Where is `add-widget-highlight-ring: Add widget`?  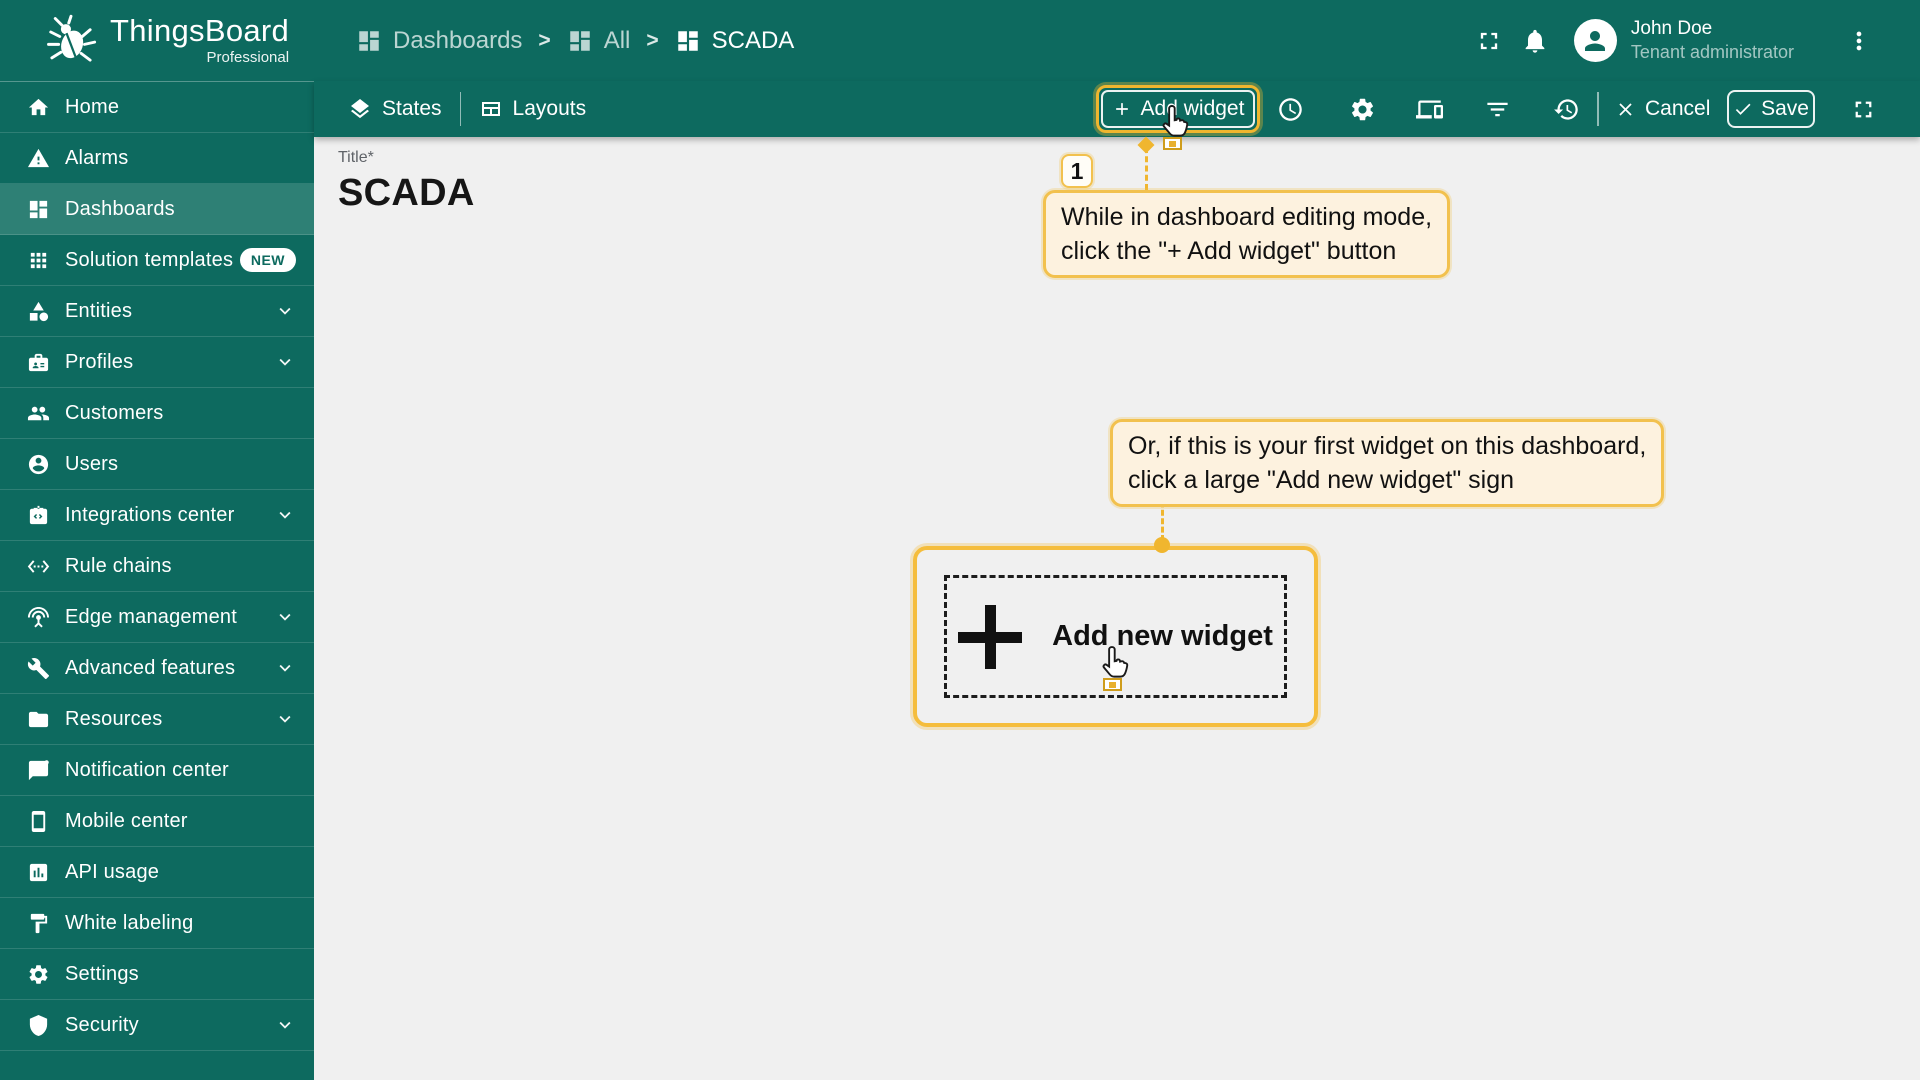
add-widget-highlight-ring: Add widget is located at coordinates (1178, 109).